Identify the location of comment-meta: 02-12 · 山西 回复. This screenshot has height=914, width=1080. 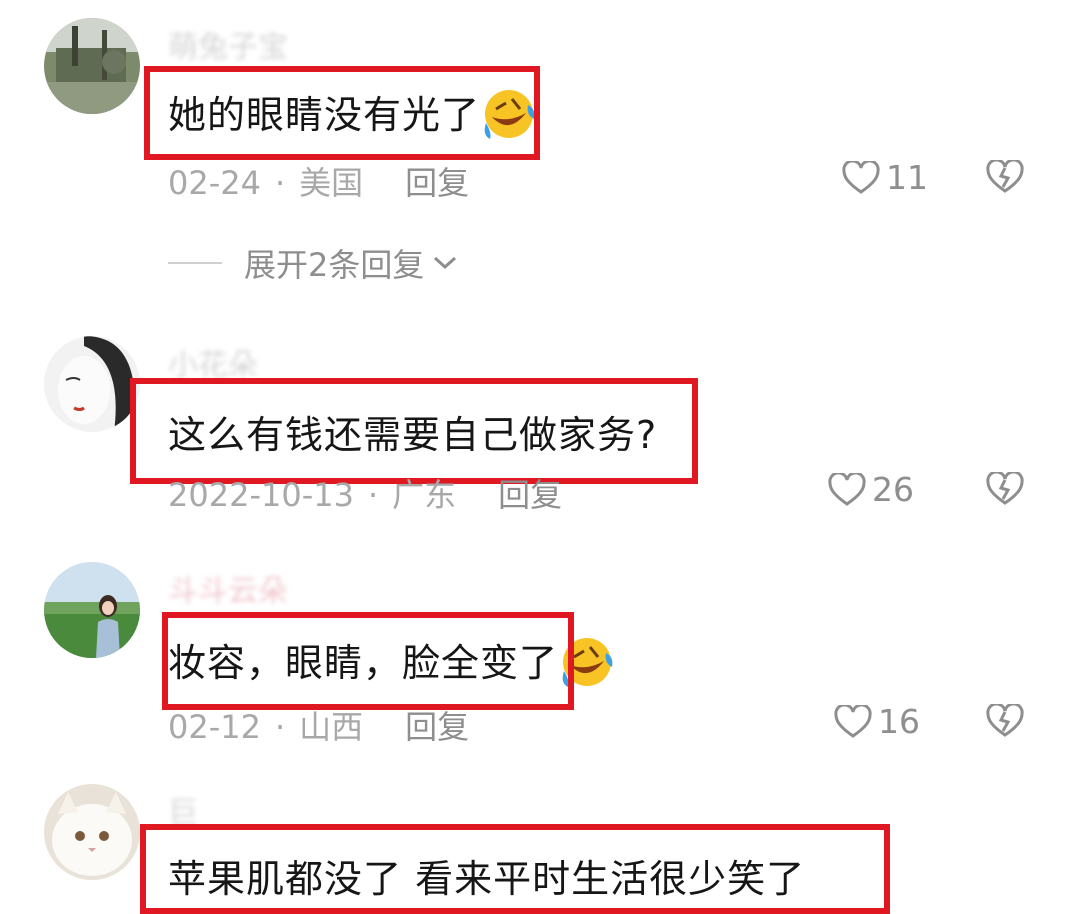
(319, 727).